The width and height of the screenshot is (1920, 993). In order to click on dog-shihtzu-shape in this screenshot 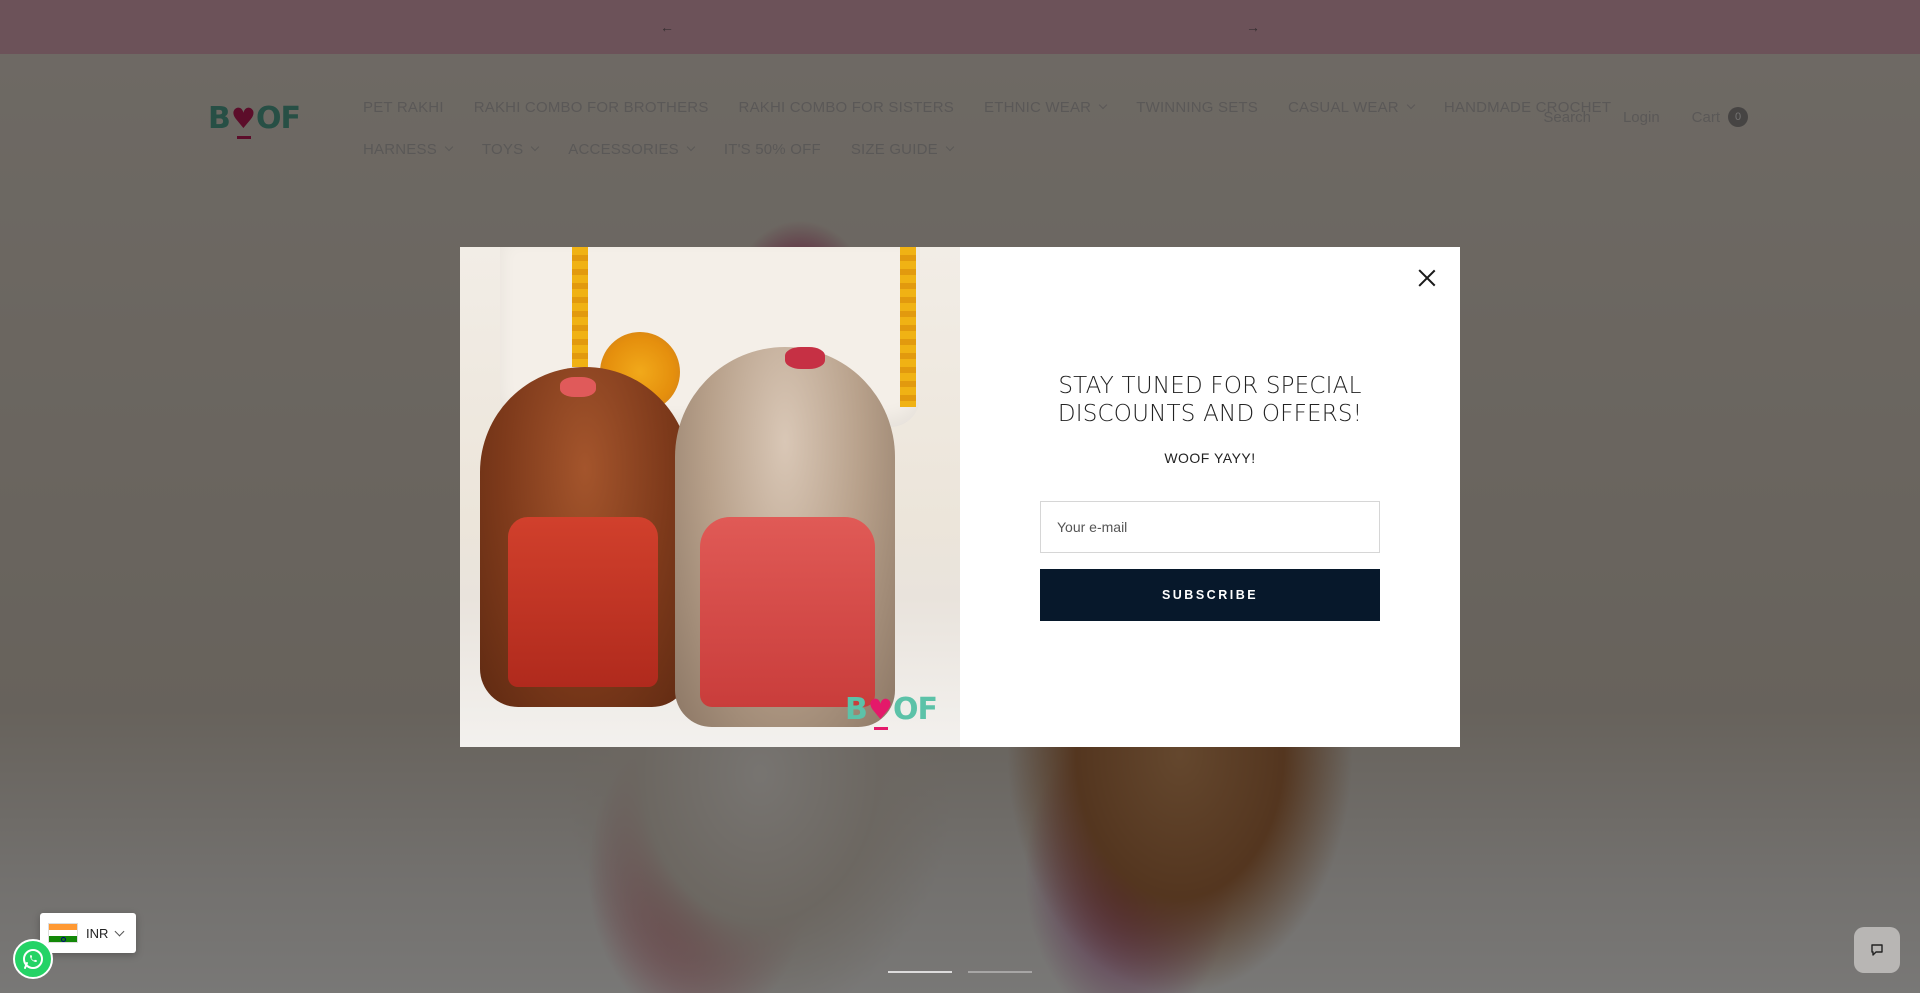, I will do `click(785, 537)`.